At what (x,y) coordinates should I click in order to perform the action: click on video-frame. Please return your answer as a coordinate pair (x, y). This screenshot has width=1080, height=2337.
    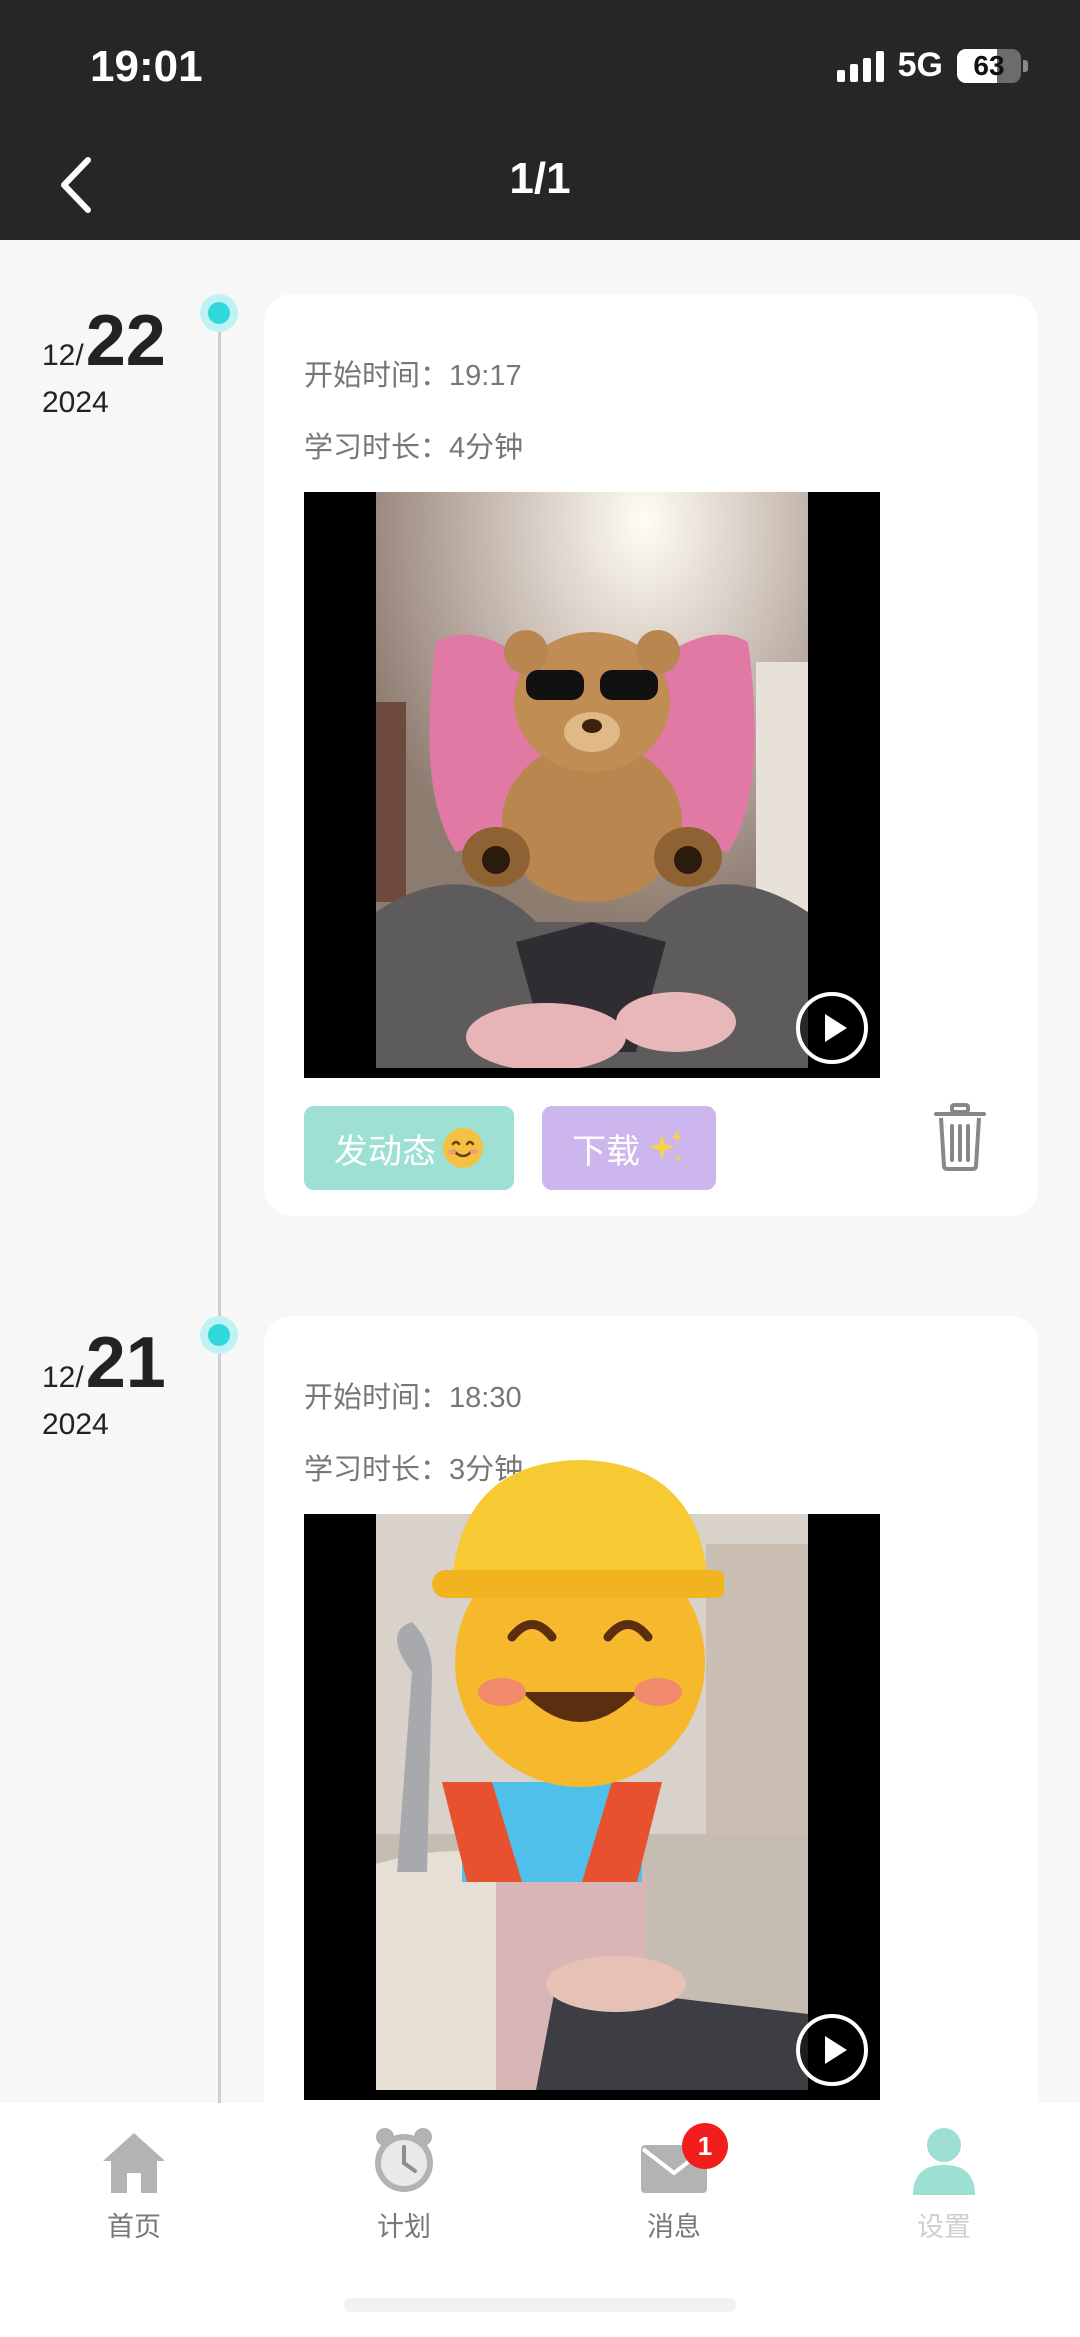
    Looking at the image, I should click on (592, 780).